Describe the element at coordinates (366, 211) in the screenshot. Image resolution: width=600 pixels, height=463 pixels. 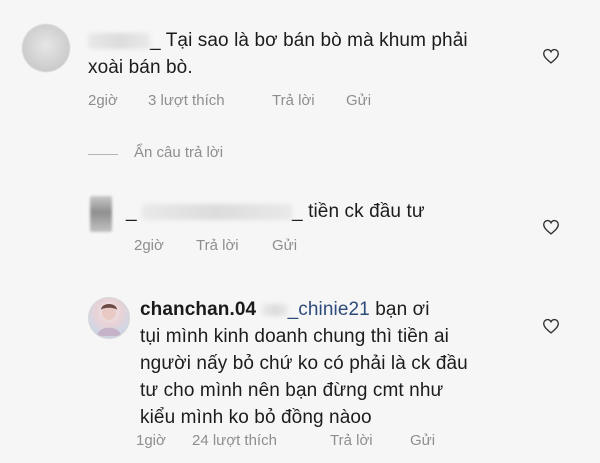
I see `comment-body: tiền ck đầu tư` at that location.